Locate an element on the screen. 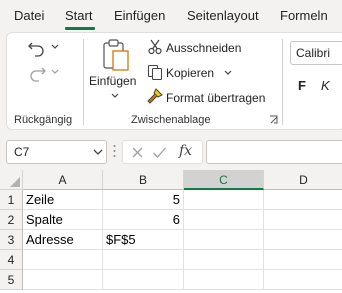 Image resolution: width=342 pixels, height=293 pixels. cell-b2: 6 is located at coordinates (143, 220).